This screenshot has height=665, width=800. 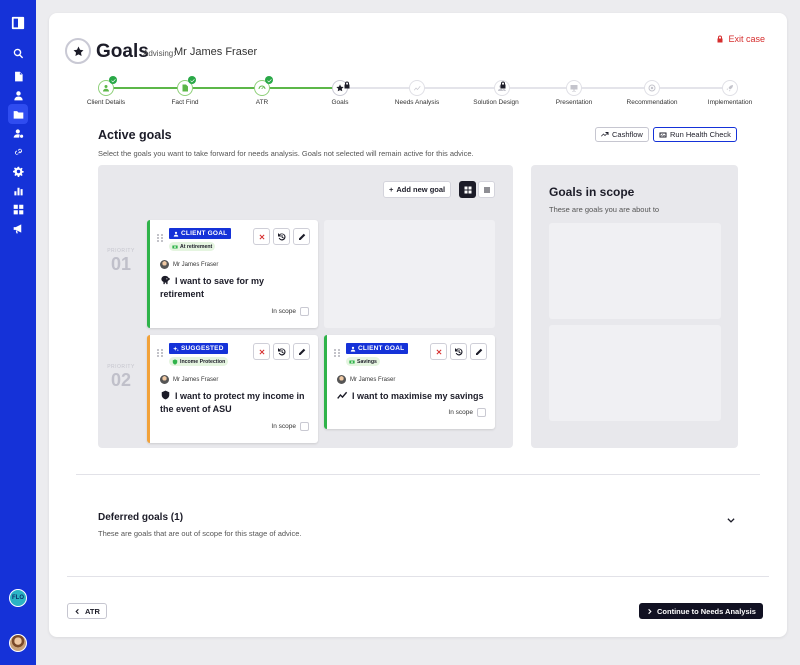 I want to click on add-new-goal-button: + Add new goal, so click(x=417, y=189).